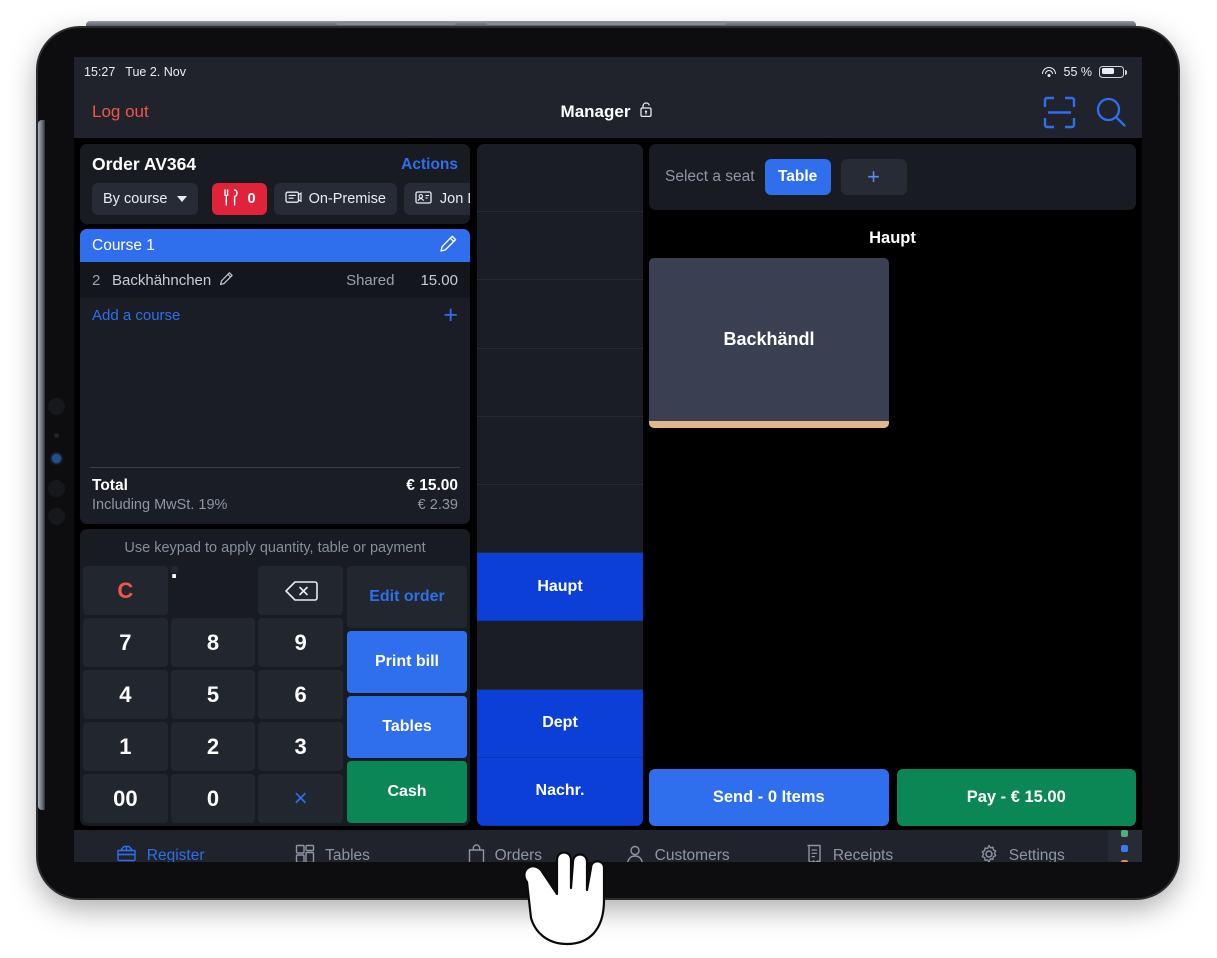  I want to click on key-clear: C, so click(125, 590).